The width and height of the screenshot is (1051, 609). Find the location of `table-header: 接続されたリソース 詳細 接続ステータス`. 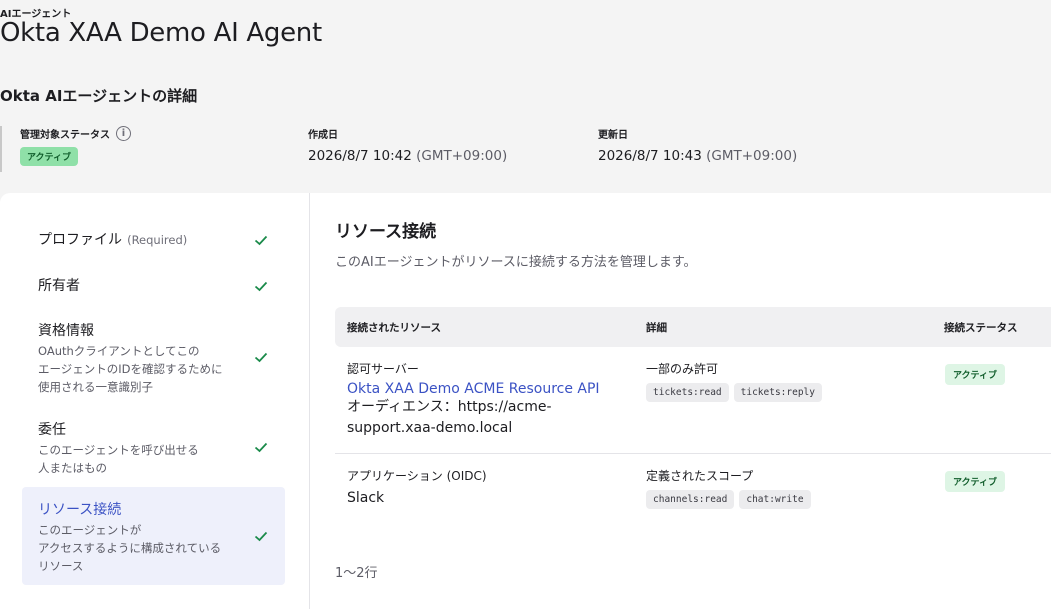

table-header: 接続されたリソース 詳細 接続ステータス is located at coordinates (693, 327).